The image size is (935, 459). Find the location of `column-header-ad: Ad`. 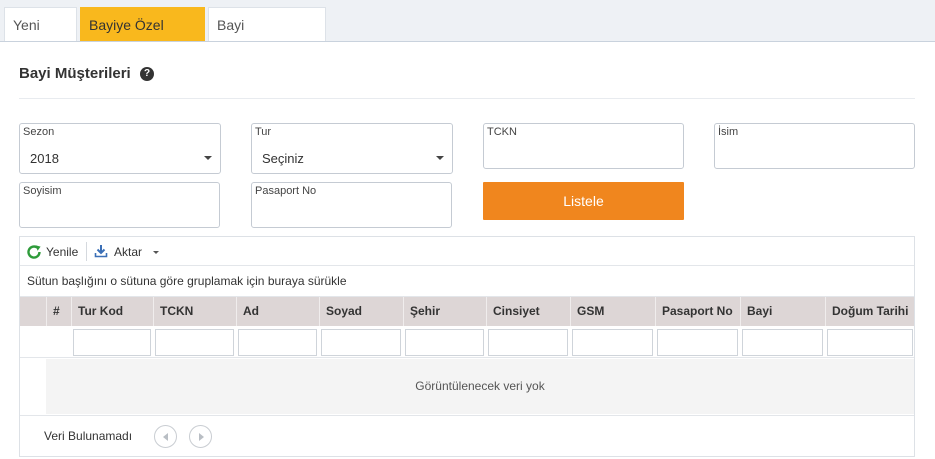

column-header-ad: Ad is located at coordinates (277, 311).